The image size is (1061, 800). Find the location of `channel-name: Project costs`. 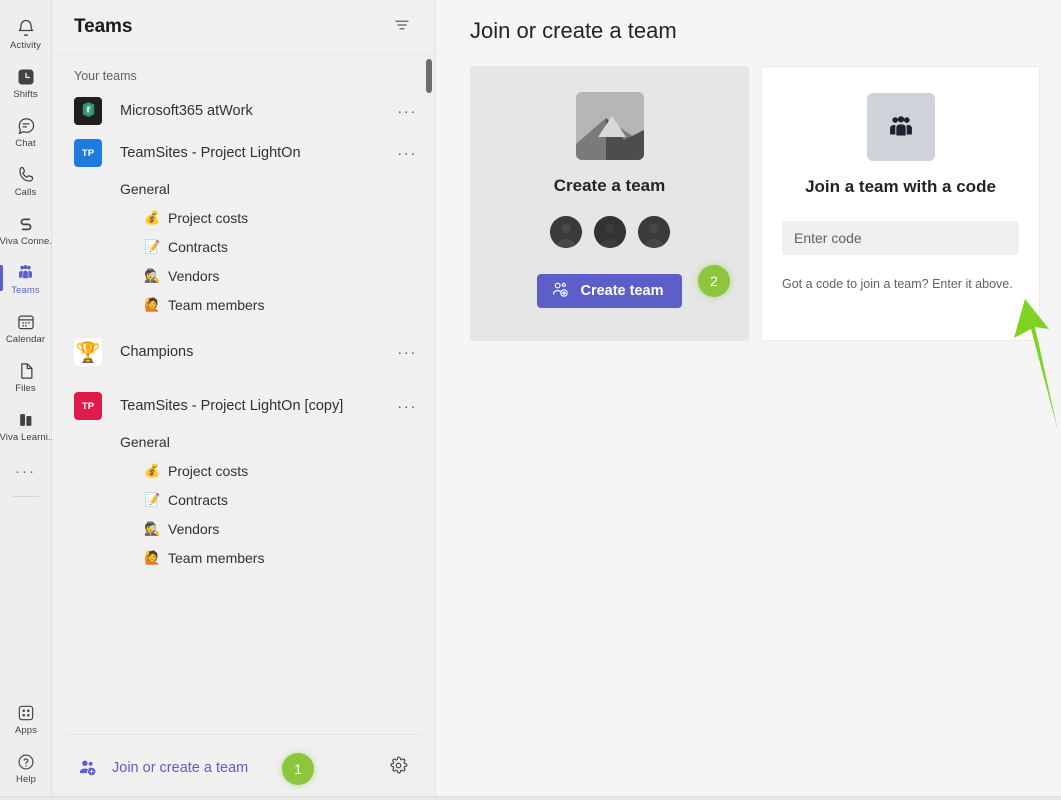

channel-name: Project costs is located at coordinates (208, 470).